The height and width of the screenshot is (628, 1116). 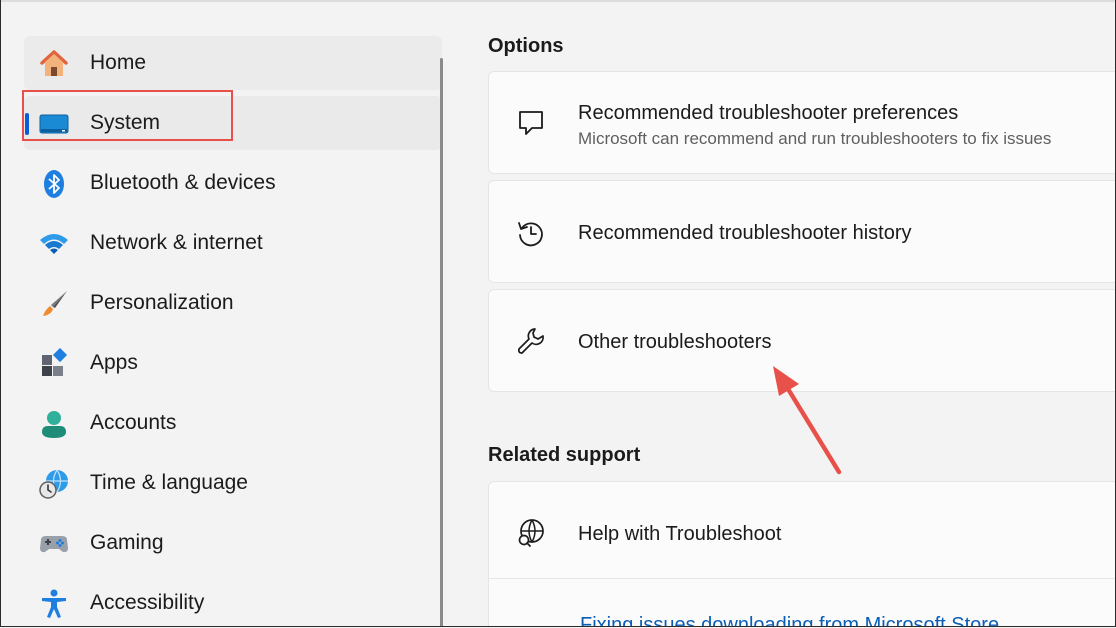 I want to click on bluetooth-icon, so click(x=54, y=184).